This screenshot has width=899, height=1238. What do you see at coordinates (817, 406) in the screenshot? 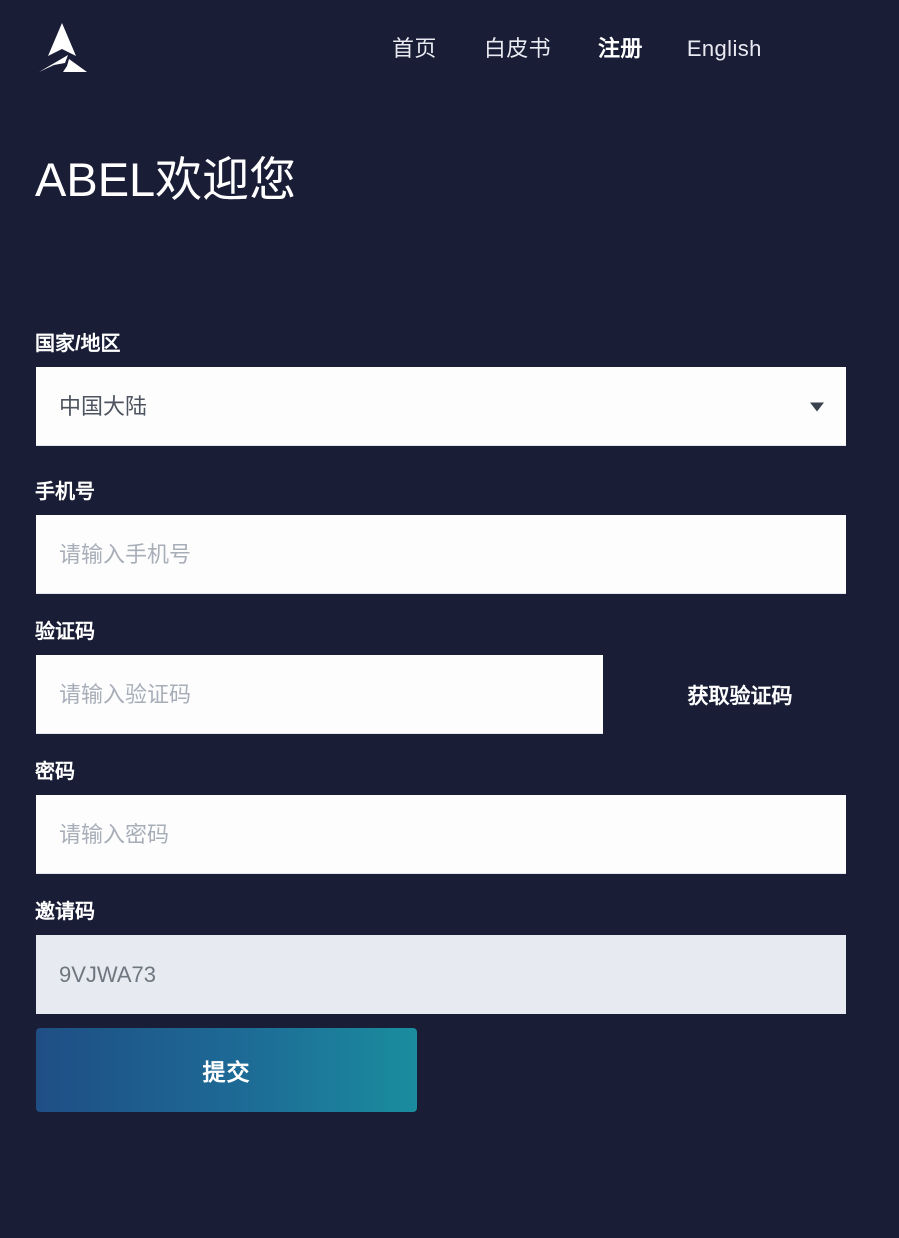
I see `chevron-down-icon` at bounding box center [817, 406].